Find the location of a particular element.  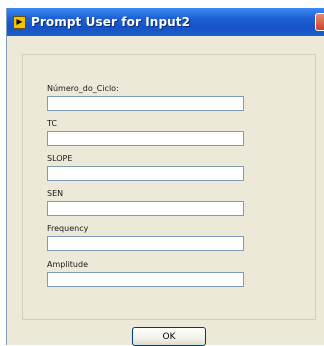

field-label: Número_do_Ciclo: is located at coordinates (83, 88).